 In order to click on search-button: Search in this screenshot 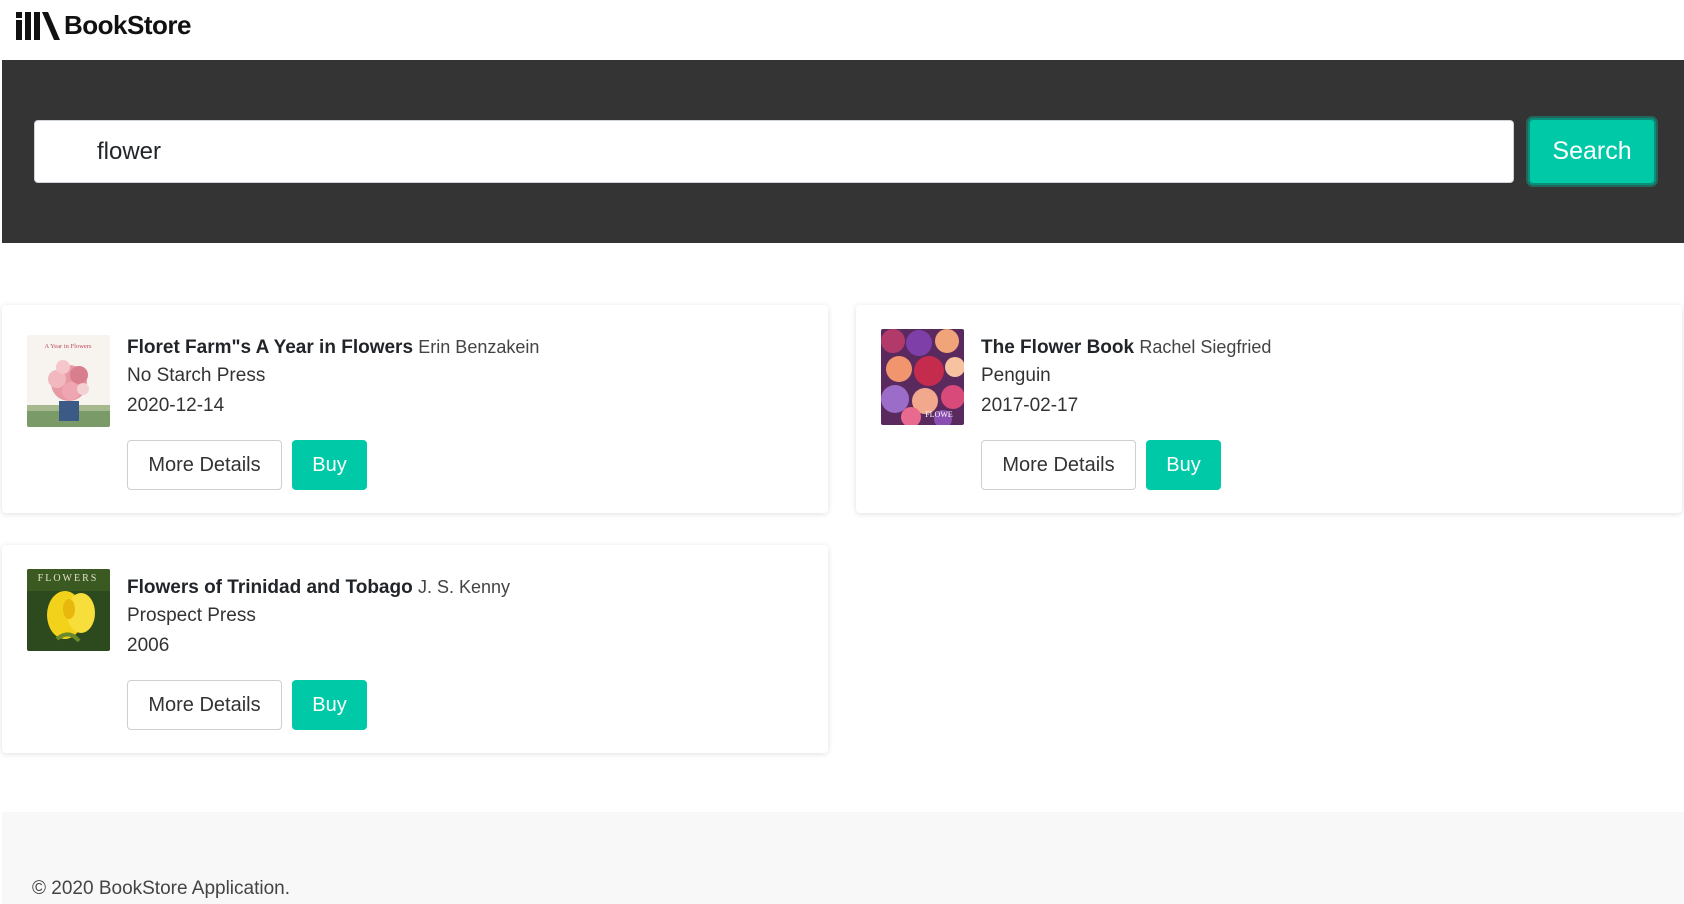, I will do `click(1592, 151)`.